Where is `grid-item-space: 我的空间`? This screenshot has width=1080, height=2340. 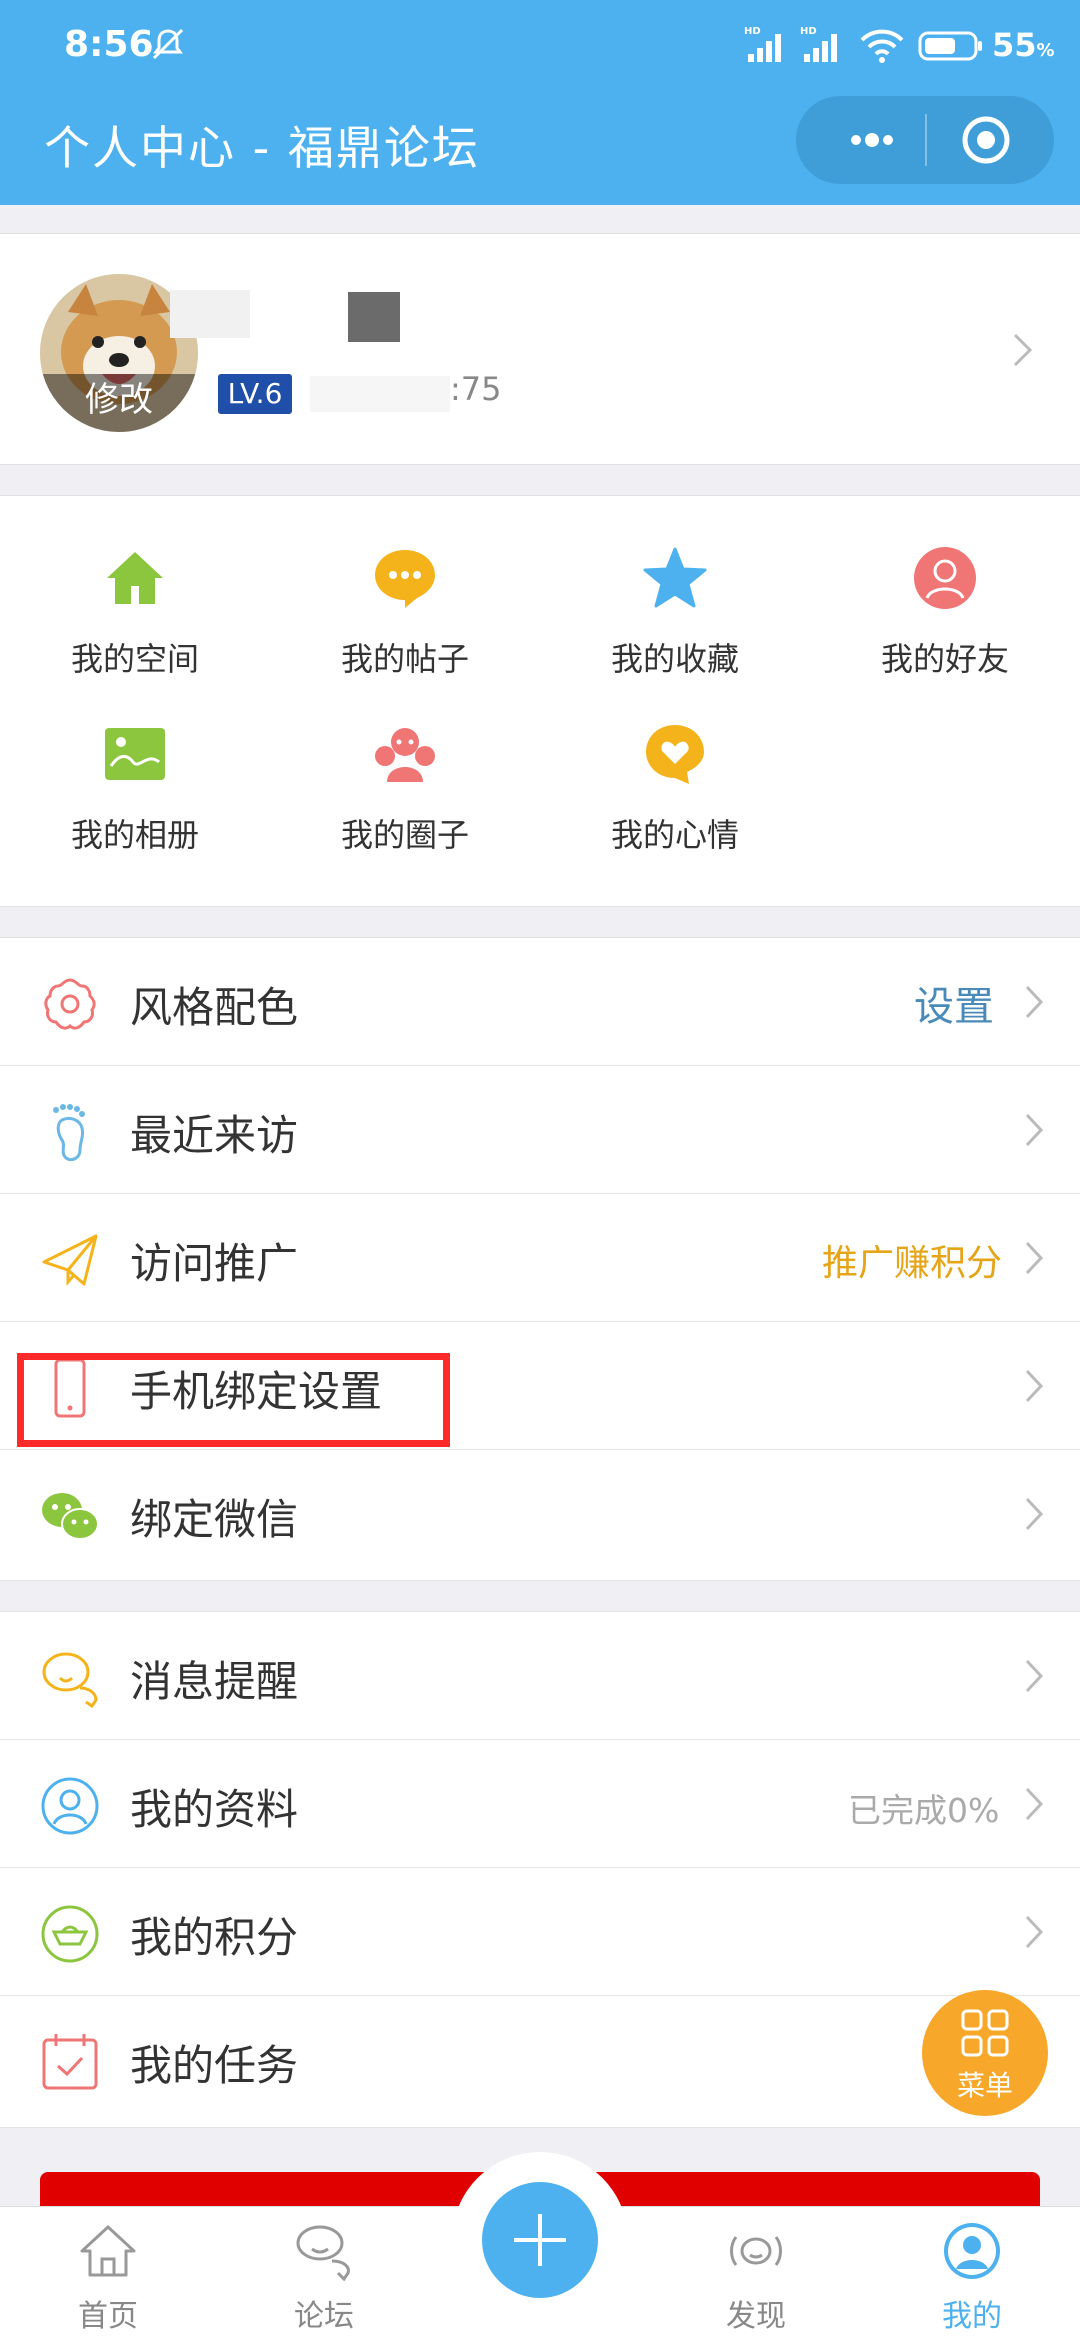
grid-item-space: 我的空间 is located at coordinates (135, 621).